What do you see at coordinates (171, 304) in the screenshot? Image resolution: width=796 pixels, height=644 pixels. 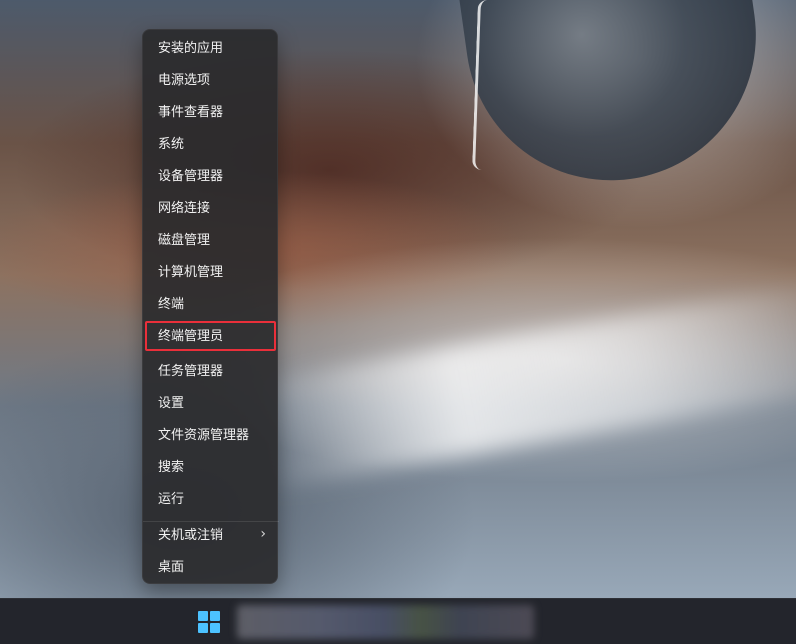 I see `menu-item-label: 终端` at bounding box center [171, 304].